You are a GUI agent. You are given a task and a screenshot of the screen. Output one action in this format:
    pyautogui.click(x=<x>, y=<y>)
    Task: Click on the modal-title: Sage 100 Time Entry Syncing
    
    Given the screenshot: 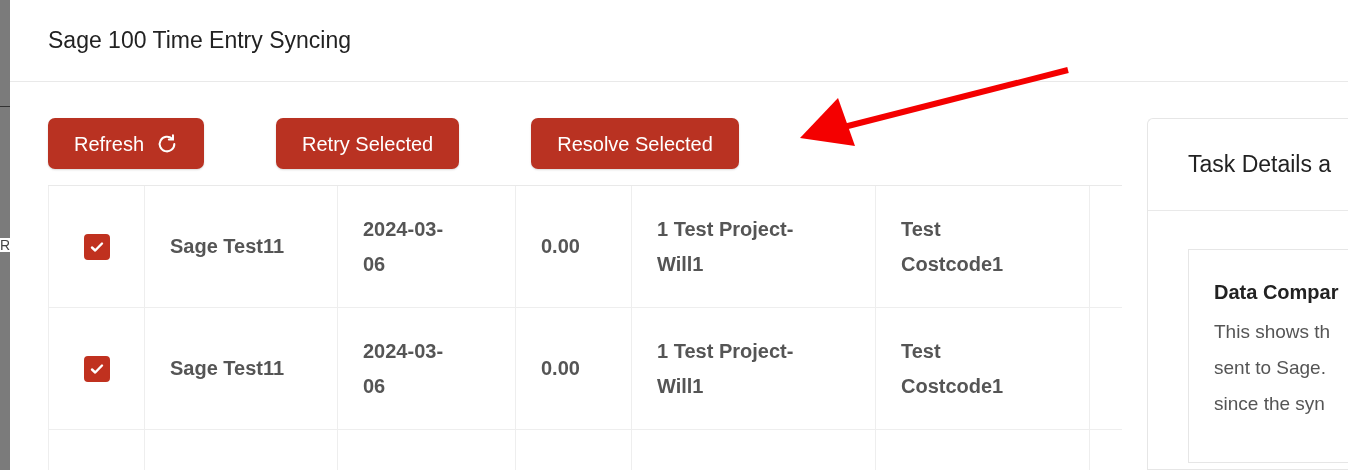 What is the action you would take?
    pyautogui.click(x=199, y=40)
    